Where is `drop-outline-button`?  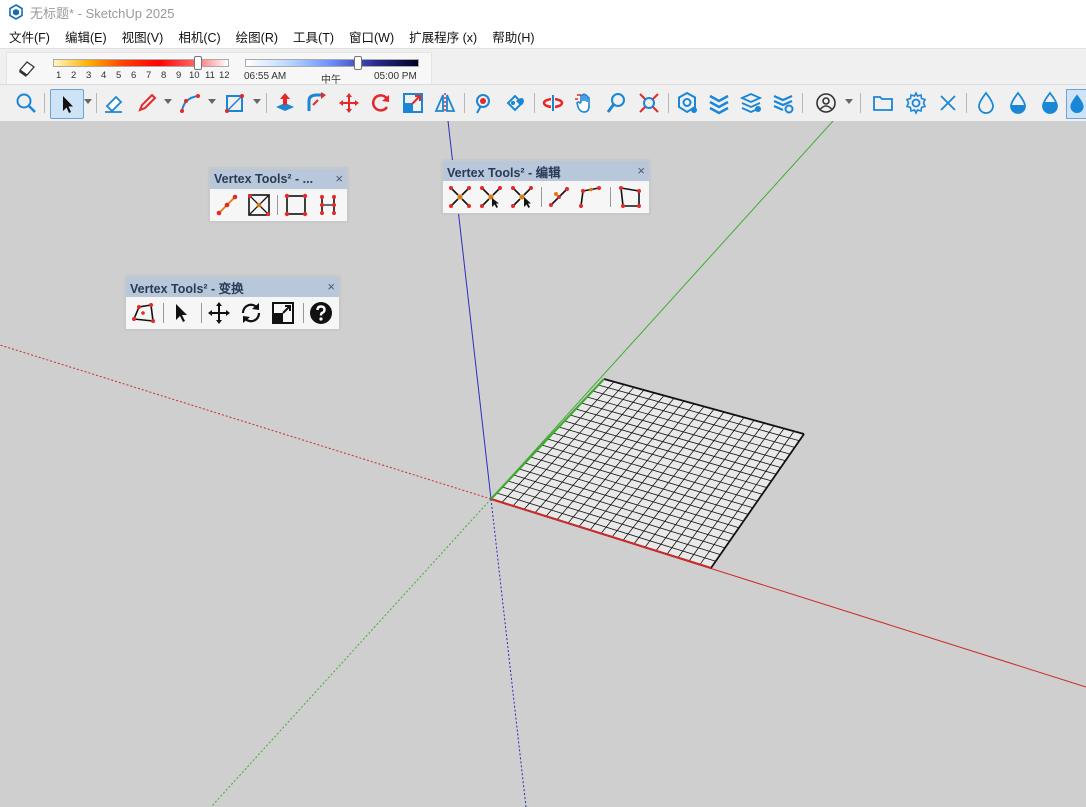 drop-outline-button is located at coordinates (986, 103).